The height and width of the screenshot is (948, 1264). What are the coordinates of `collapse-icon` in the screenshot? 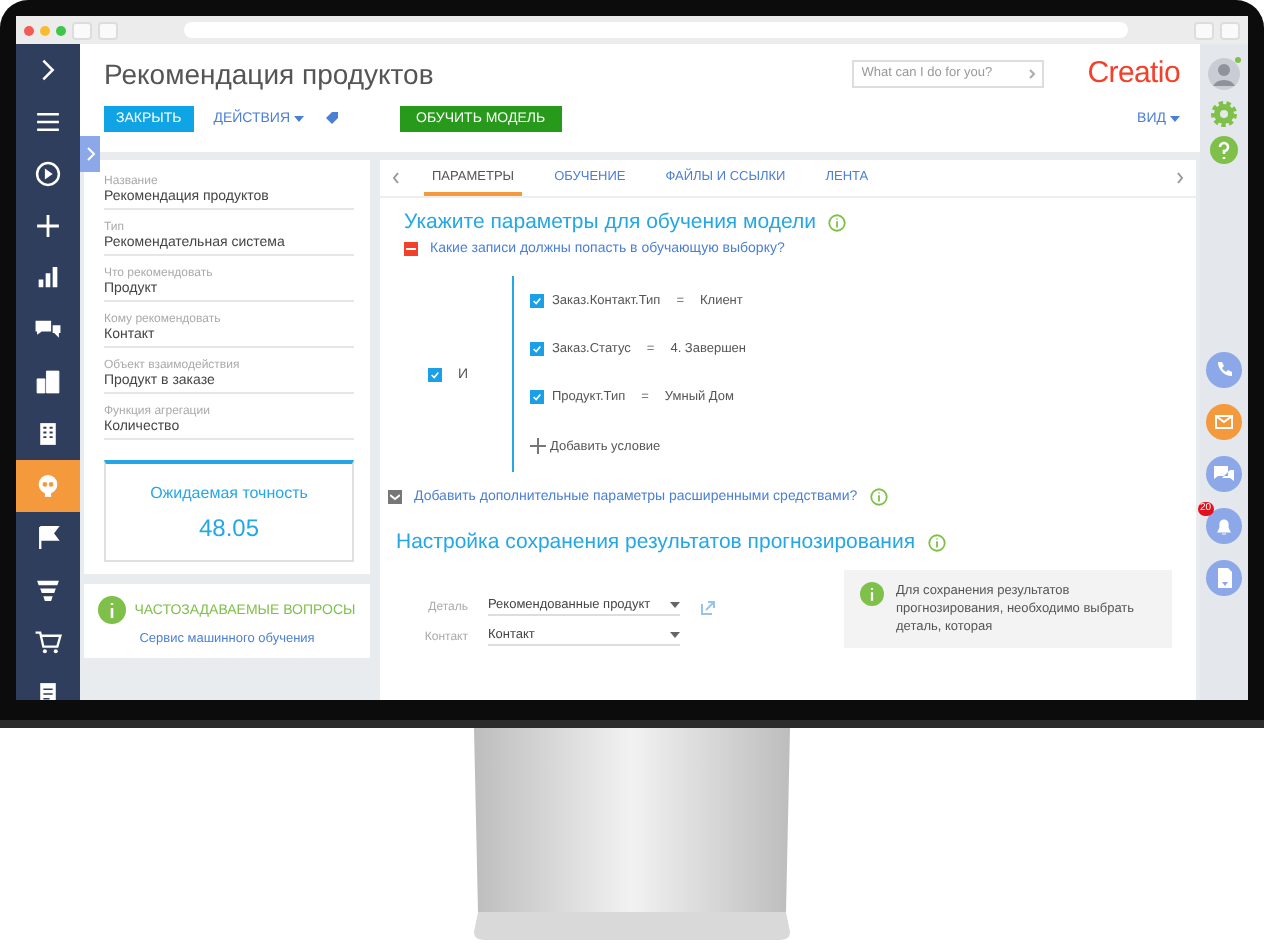 It's located at (411, 249).